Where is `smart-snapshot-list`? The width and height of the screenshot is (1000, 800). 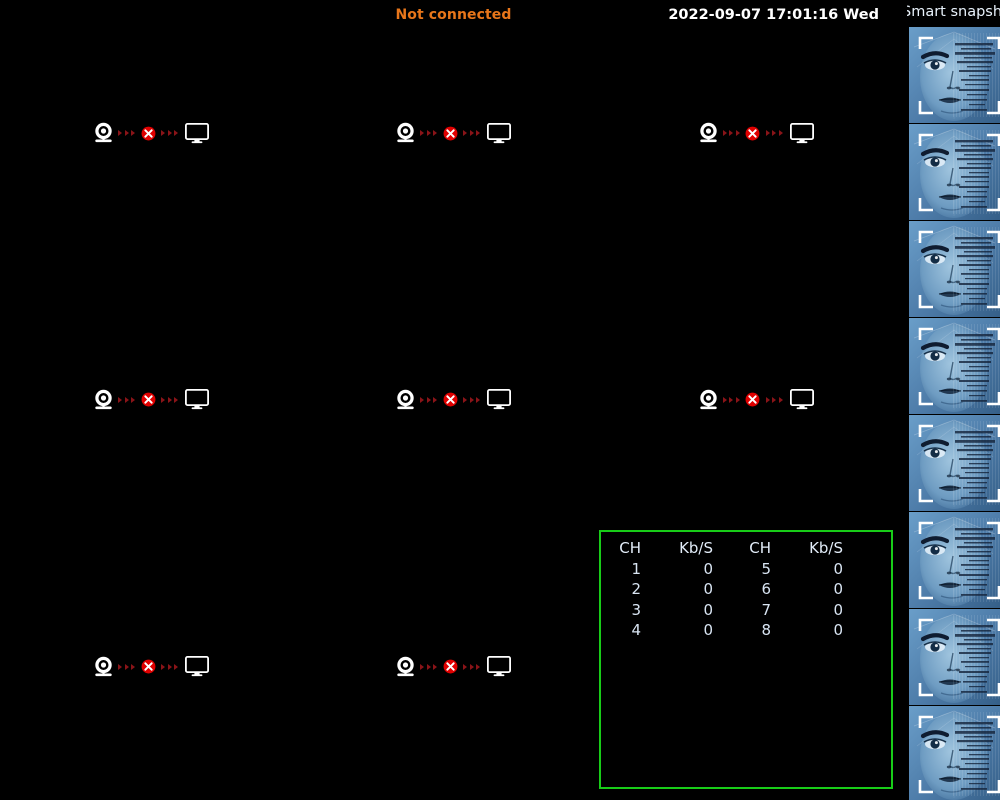 smart-snapshot-list is located at coordinates (954, 413).